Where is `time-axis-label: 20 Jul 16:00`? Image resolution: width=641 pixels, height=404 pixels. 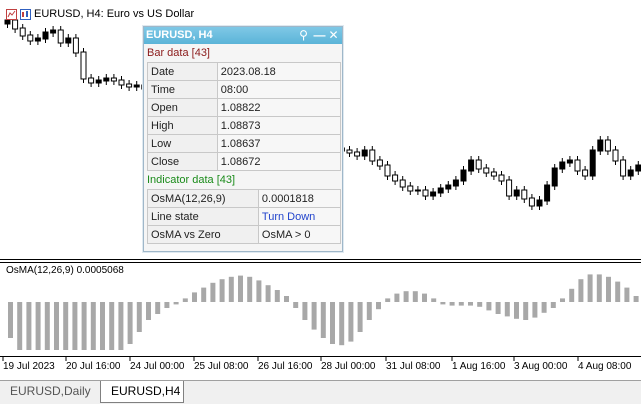
time-axis-label: 20 Jul 16:00 is located at coordinates (93, 366).